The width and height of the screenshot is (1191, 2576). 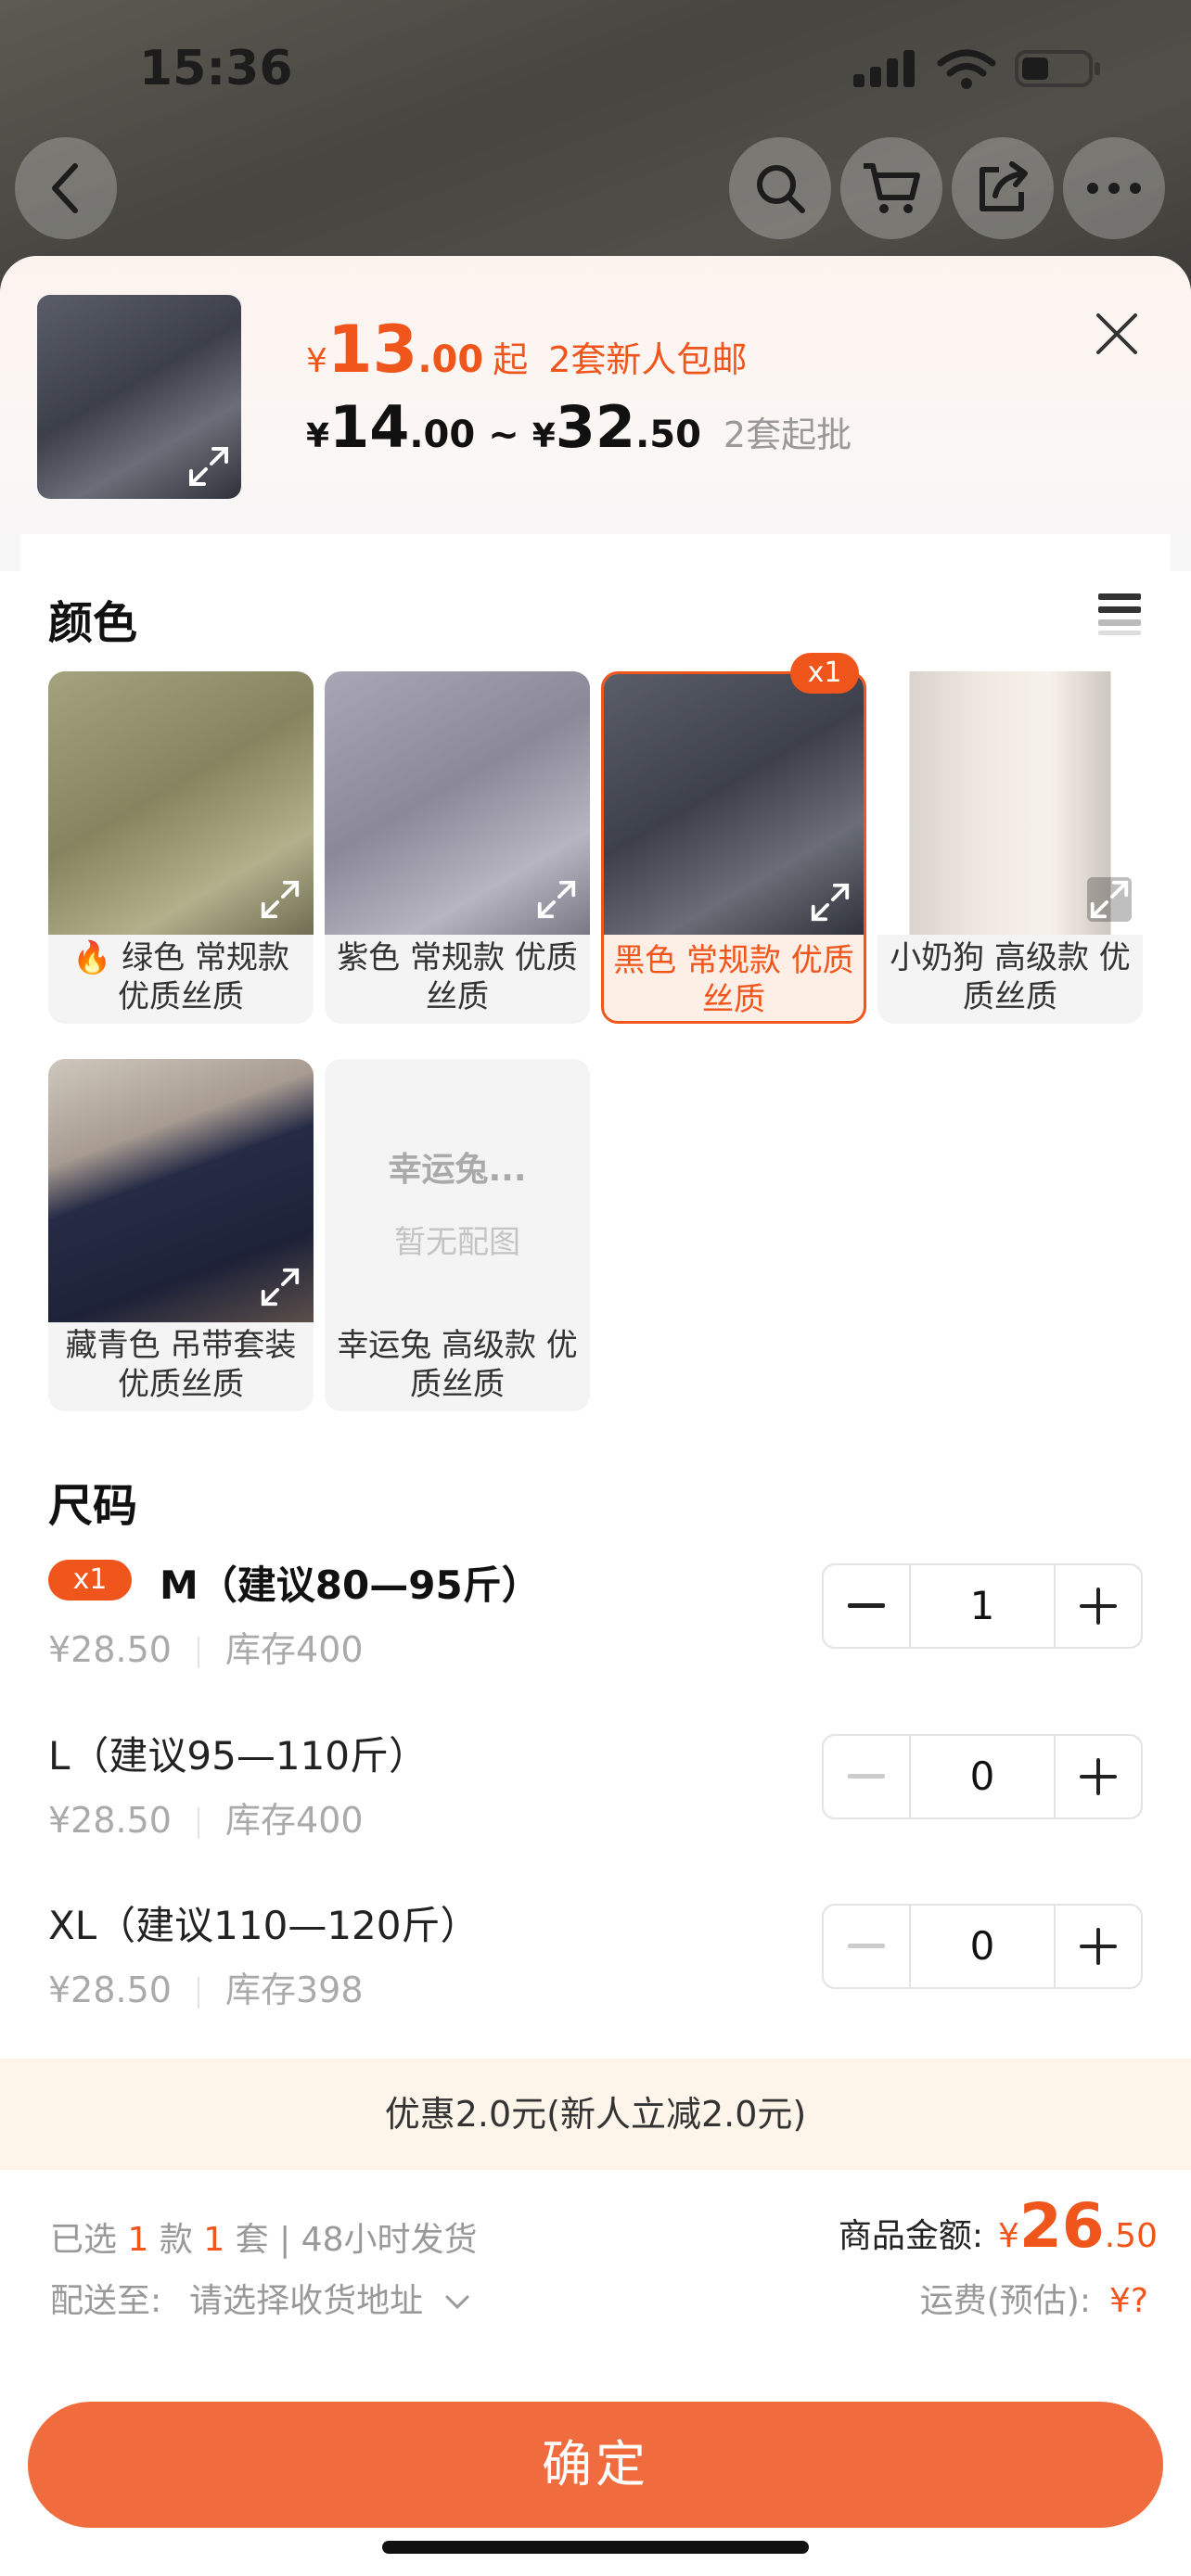 What do you see at coordinates (1061, 2226) in the screenshot?
I see `amount-integer: 26` at bounding box center [1061, 2226].